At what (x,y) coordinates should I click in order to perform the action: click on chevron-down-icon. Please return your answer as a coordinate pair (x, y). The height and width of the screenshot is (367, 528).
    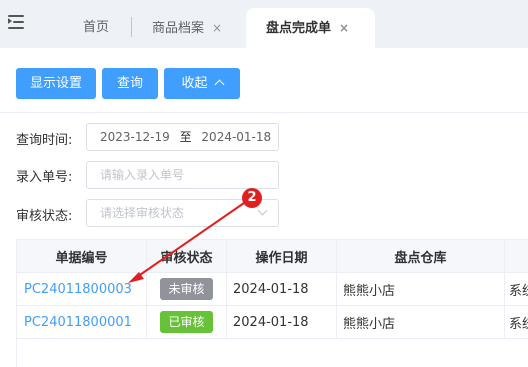
    Looking at the image, I should click on (262, 210).